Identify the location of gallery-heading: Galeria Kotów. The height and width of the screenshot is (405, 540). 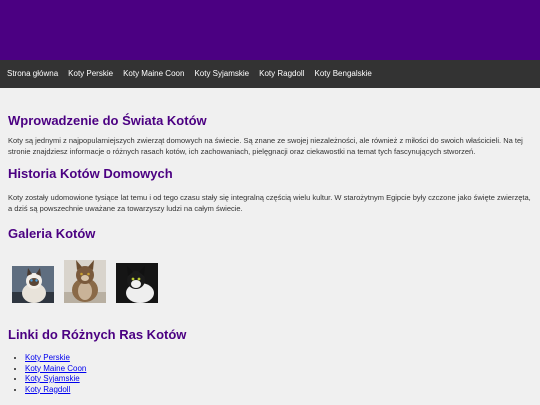
(52, 233).